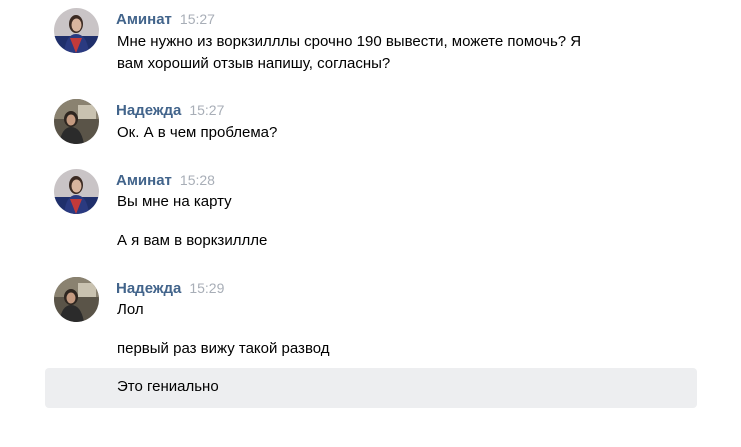 Image resolution: width=741 pixels, height=447 pixels. I want to click on message-author: Аминат 15:27, so click(165, 19).